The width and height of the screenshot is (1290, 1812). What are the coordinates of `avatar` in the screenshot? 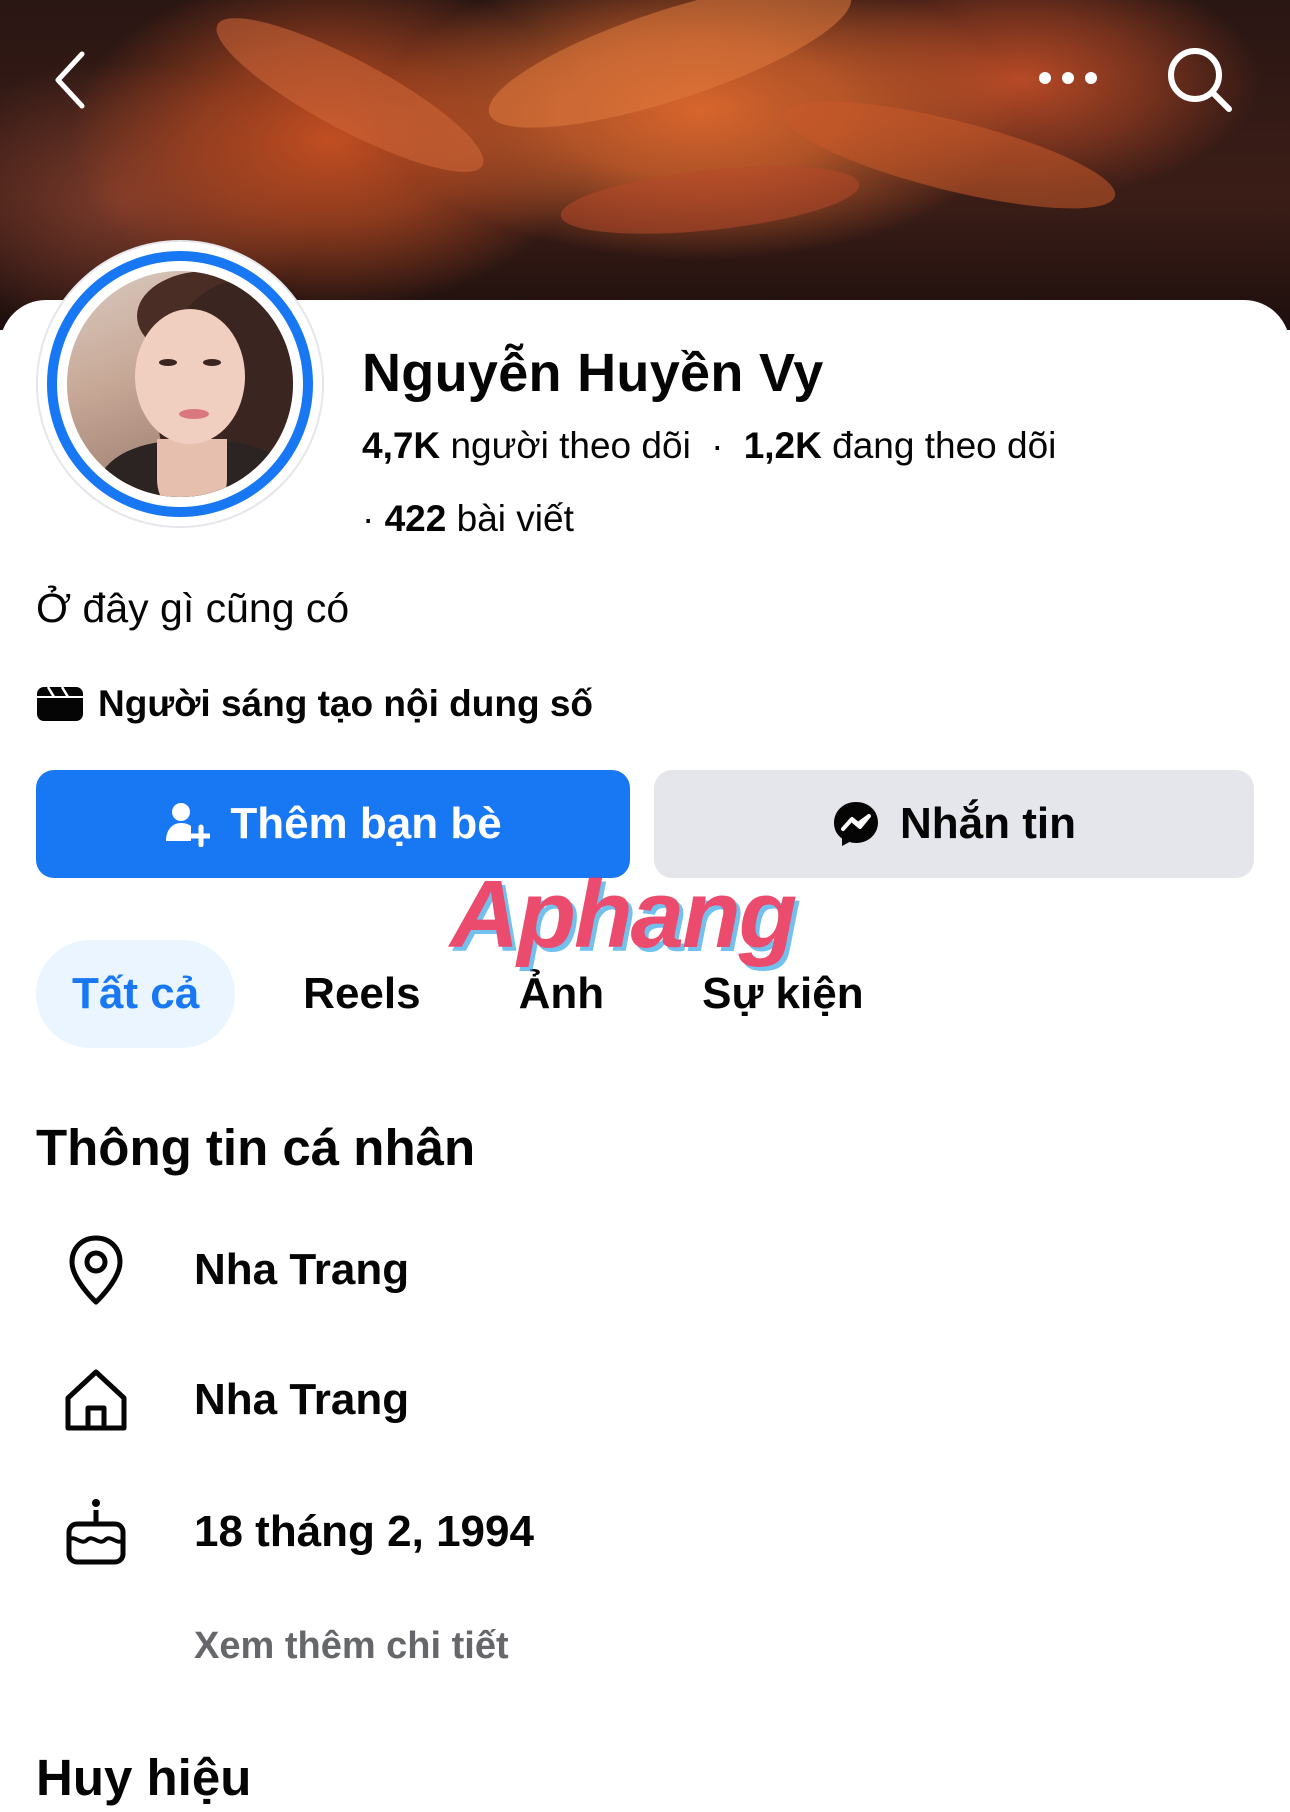 It's located at (180, 384).